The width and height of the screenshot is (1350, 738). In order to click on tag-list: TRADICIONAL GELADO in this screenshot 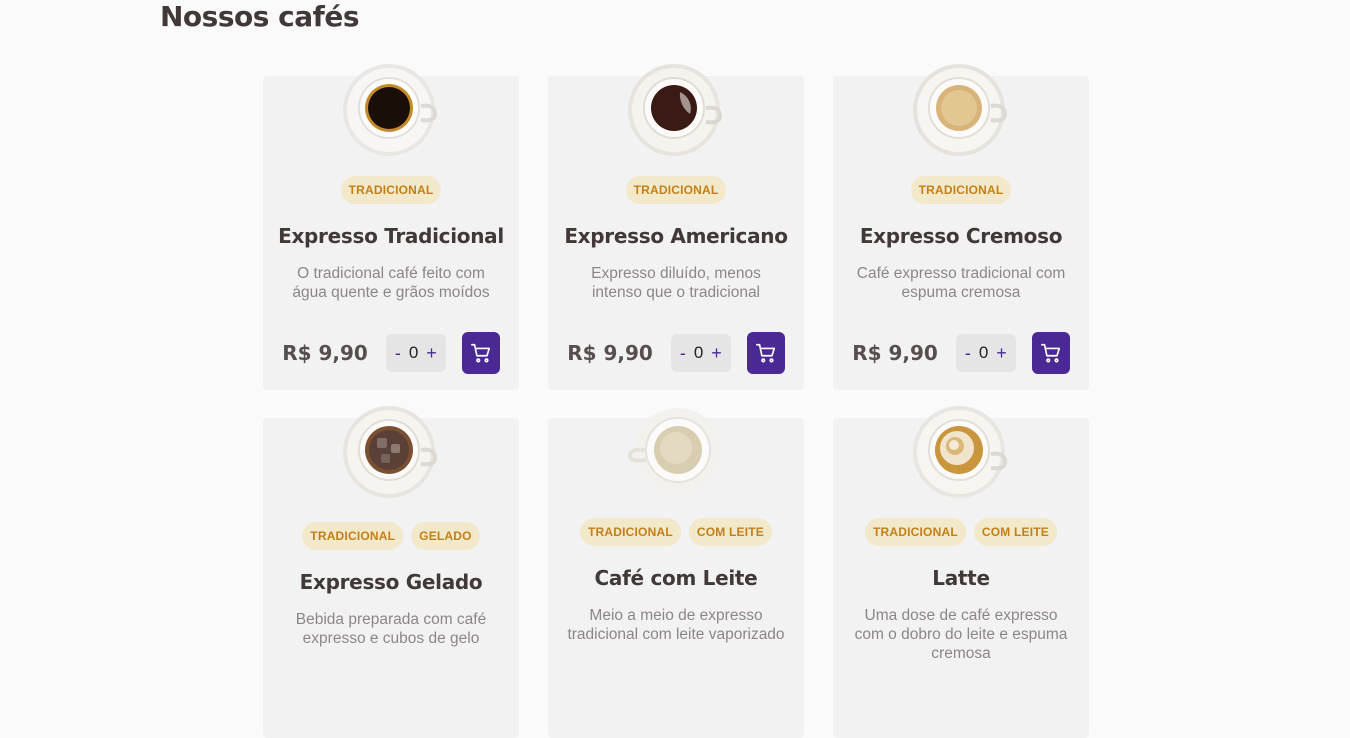, I will do `click(391, 536)`.